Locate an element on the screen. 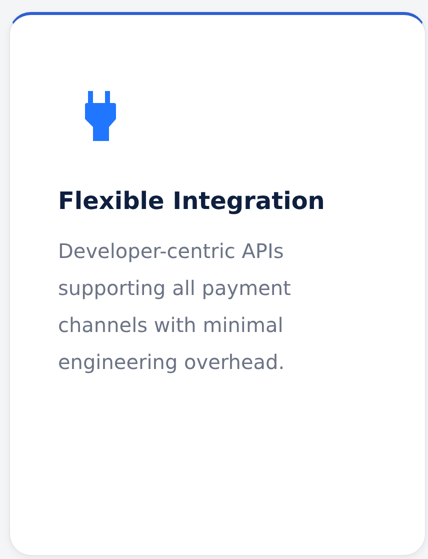 This screenshot has width=428, height=559. card-title: Flexible Integration is located at coordinates (191, 201).